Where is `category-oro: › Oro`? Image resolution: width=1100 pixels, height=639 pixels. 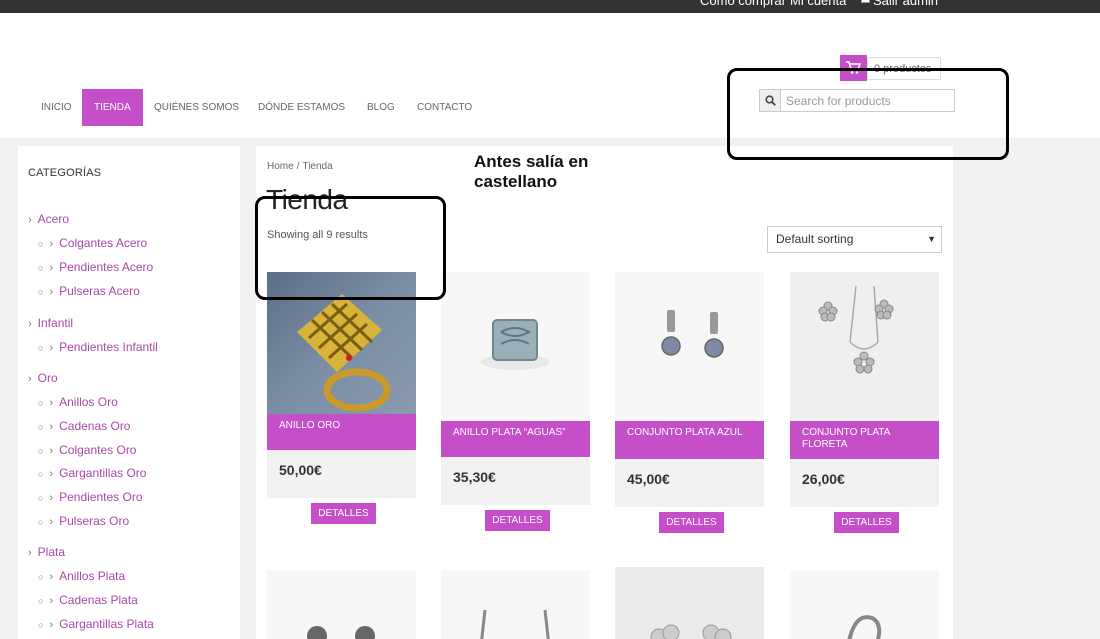
category-oro: › Oro is located at coordinates (43, 378).